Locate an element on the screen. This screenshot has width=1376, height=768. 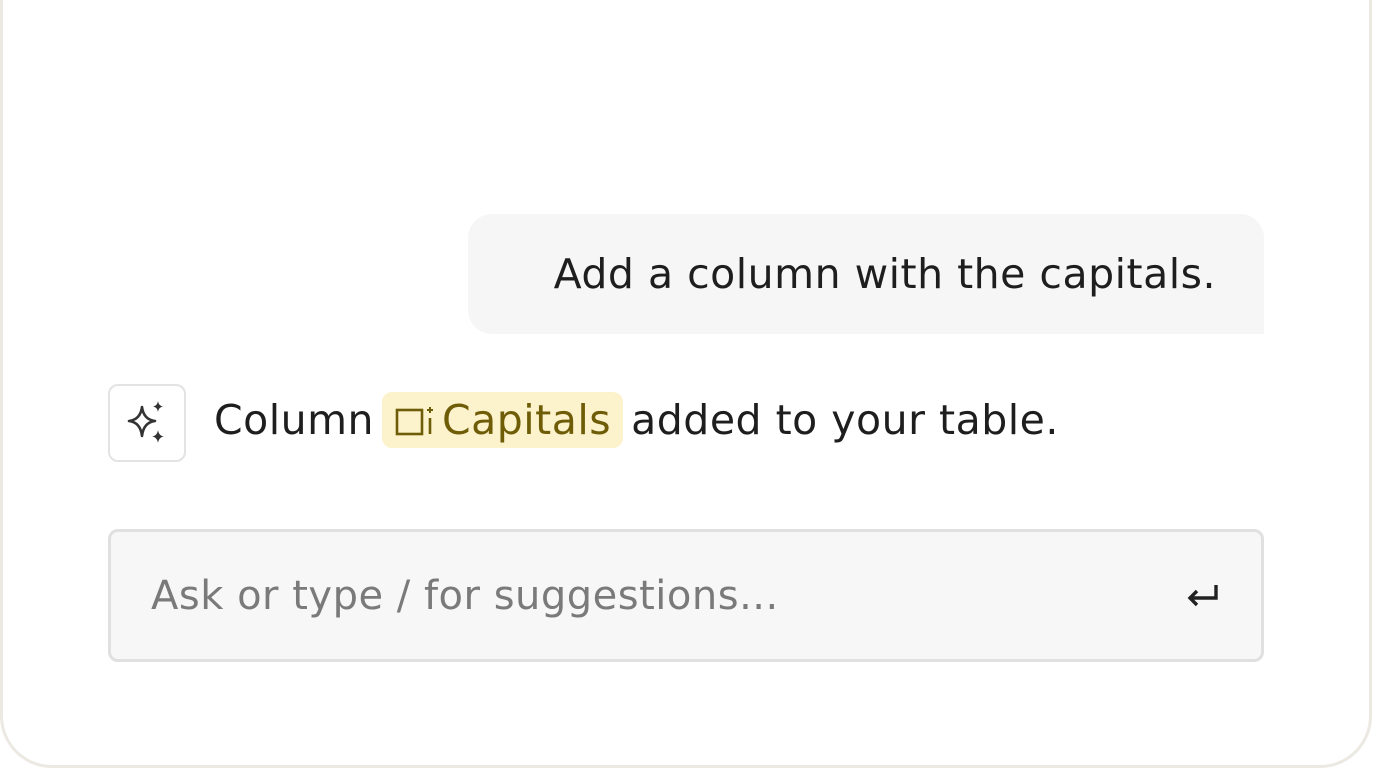
assistant-message: Column Capitals added to your table. is located at coordinates (636, 420).